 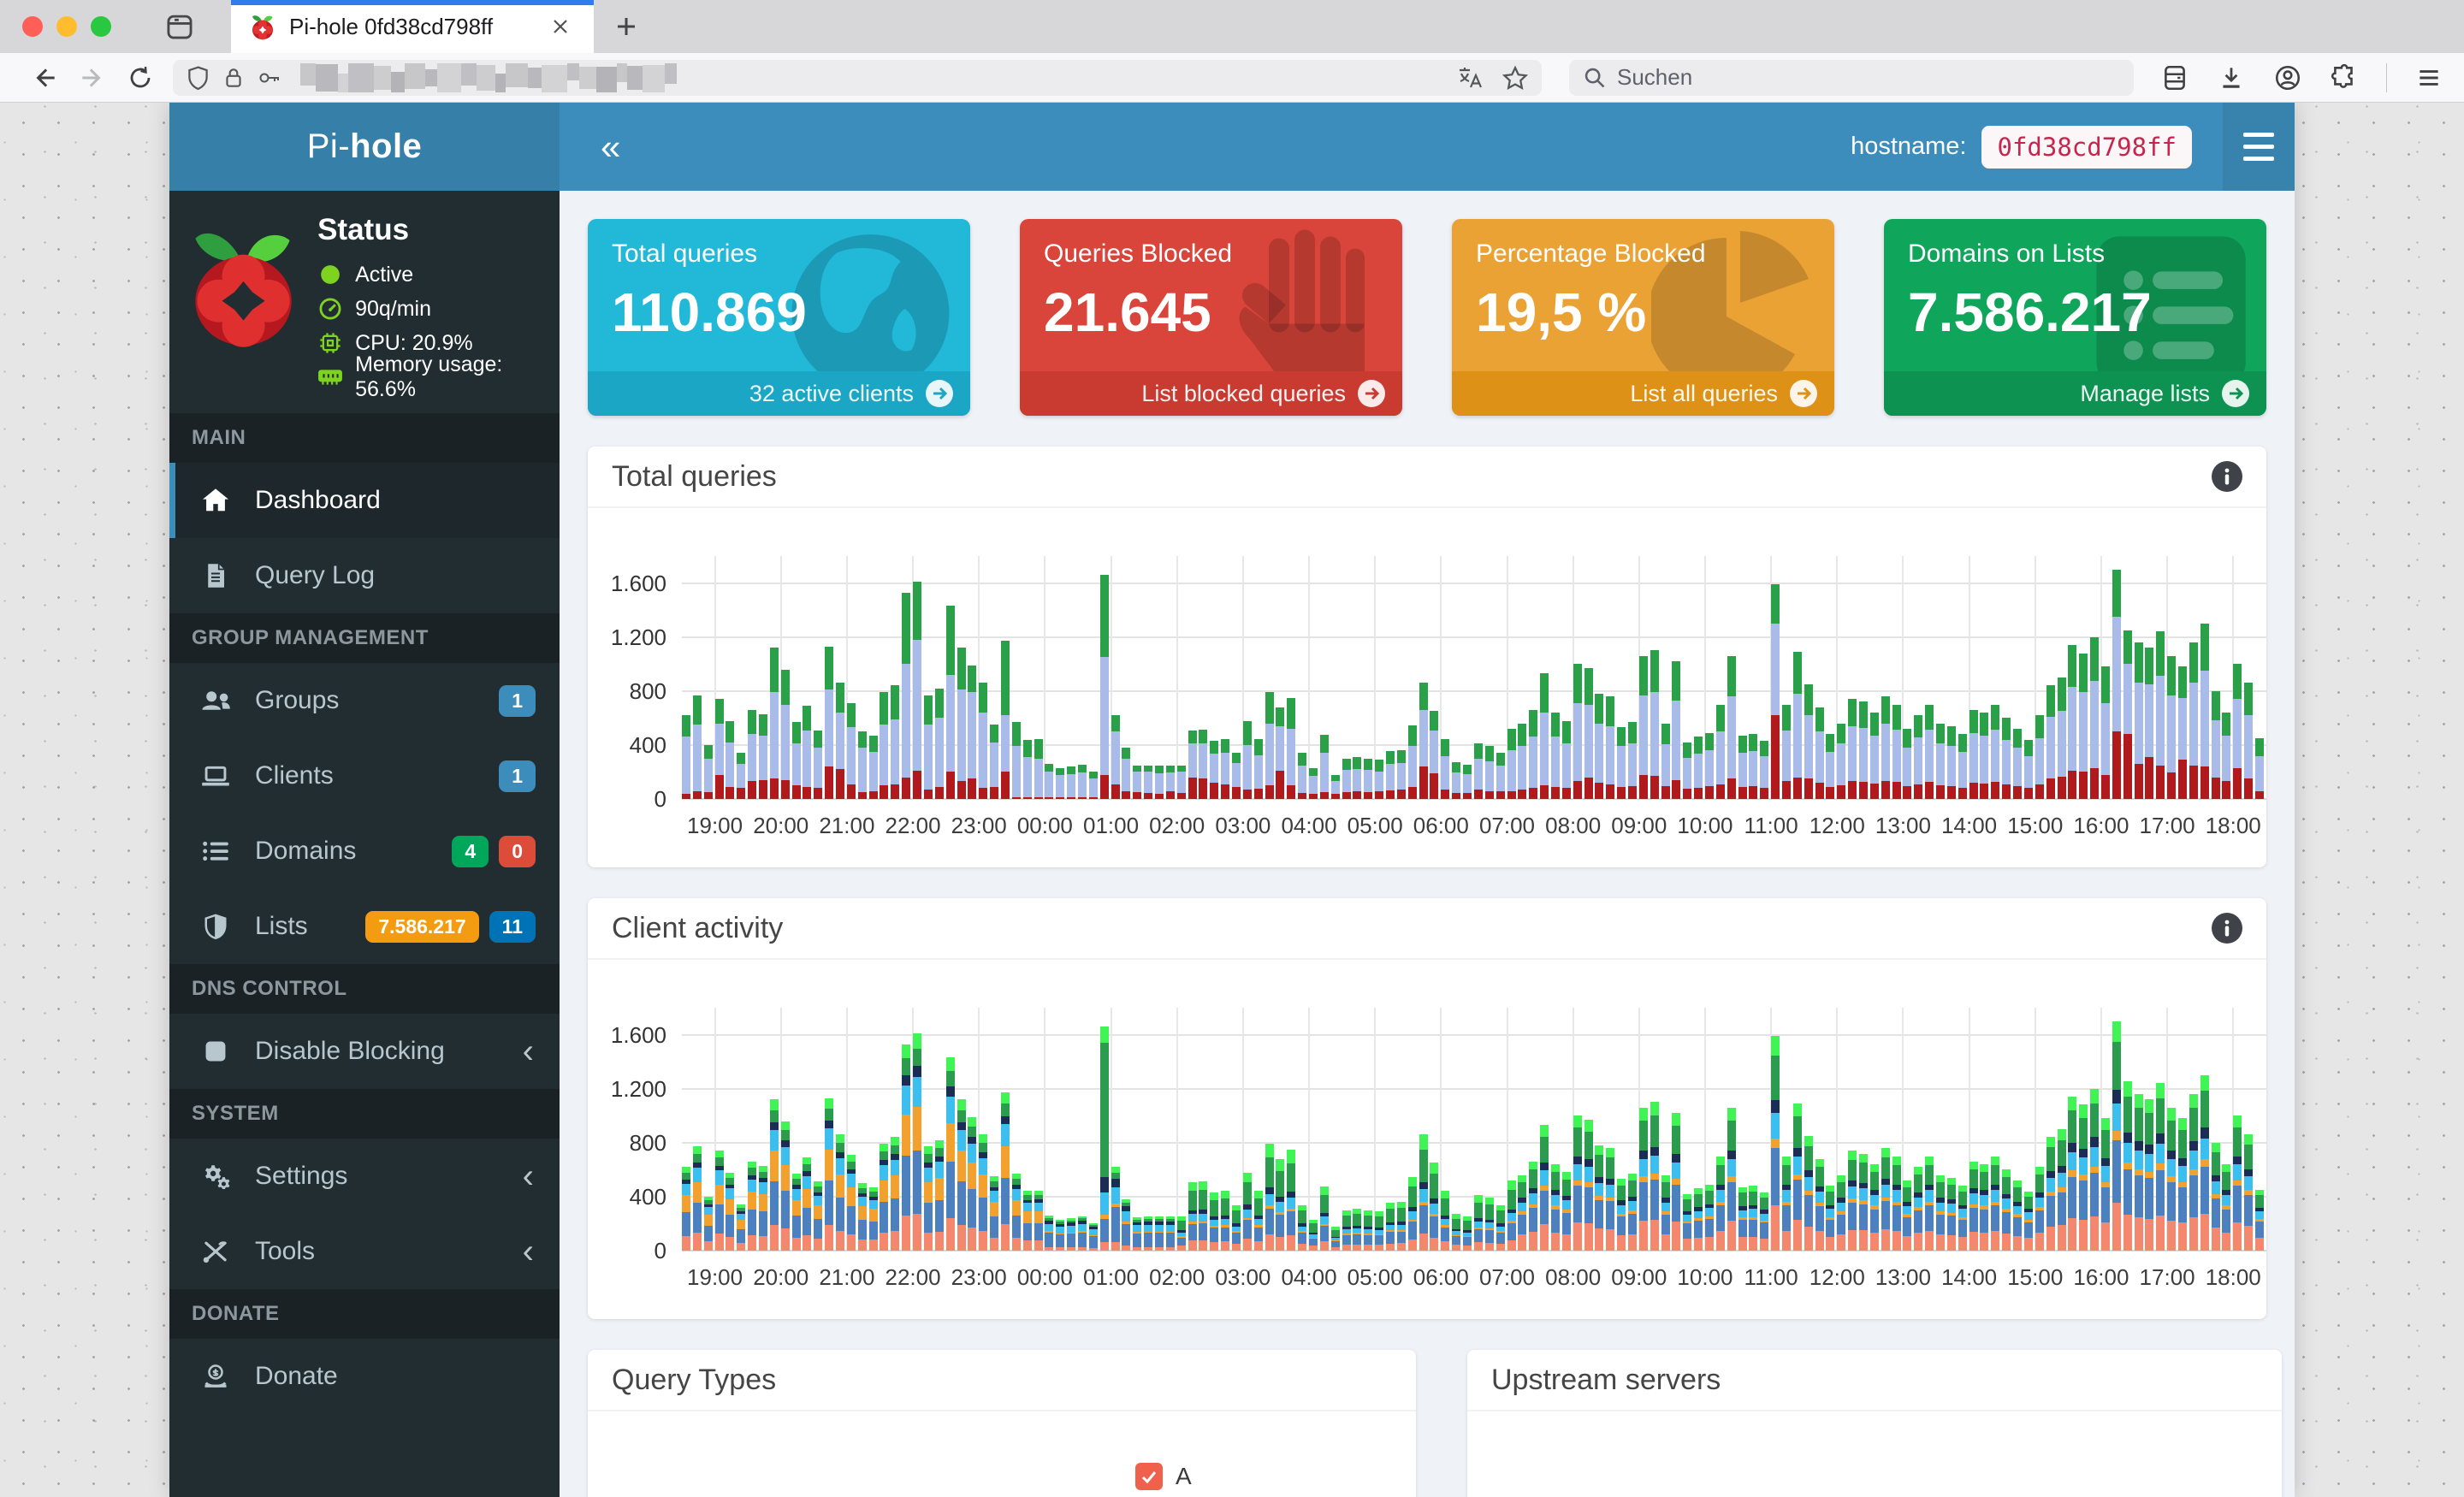 What do you see at coordinates (364, 776) in the screenshot?
I see `sidebar-item-clients: Clients 1` at bounding box center [364, 776].